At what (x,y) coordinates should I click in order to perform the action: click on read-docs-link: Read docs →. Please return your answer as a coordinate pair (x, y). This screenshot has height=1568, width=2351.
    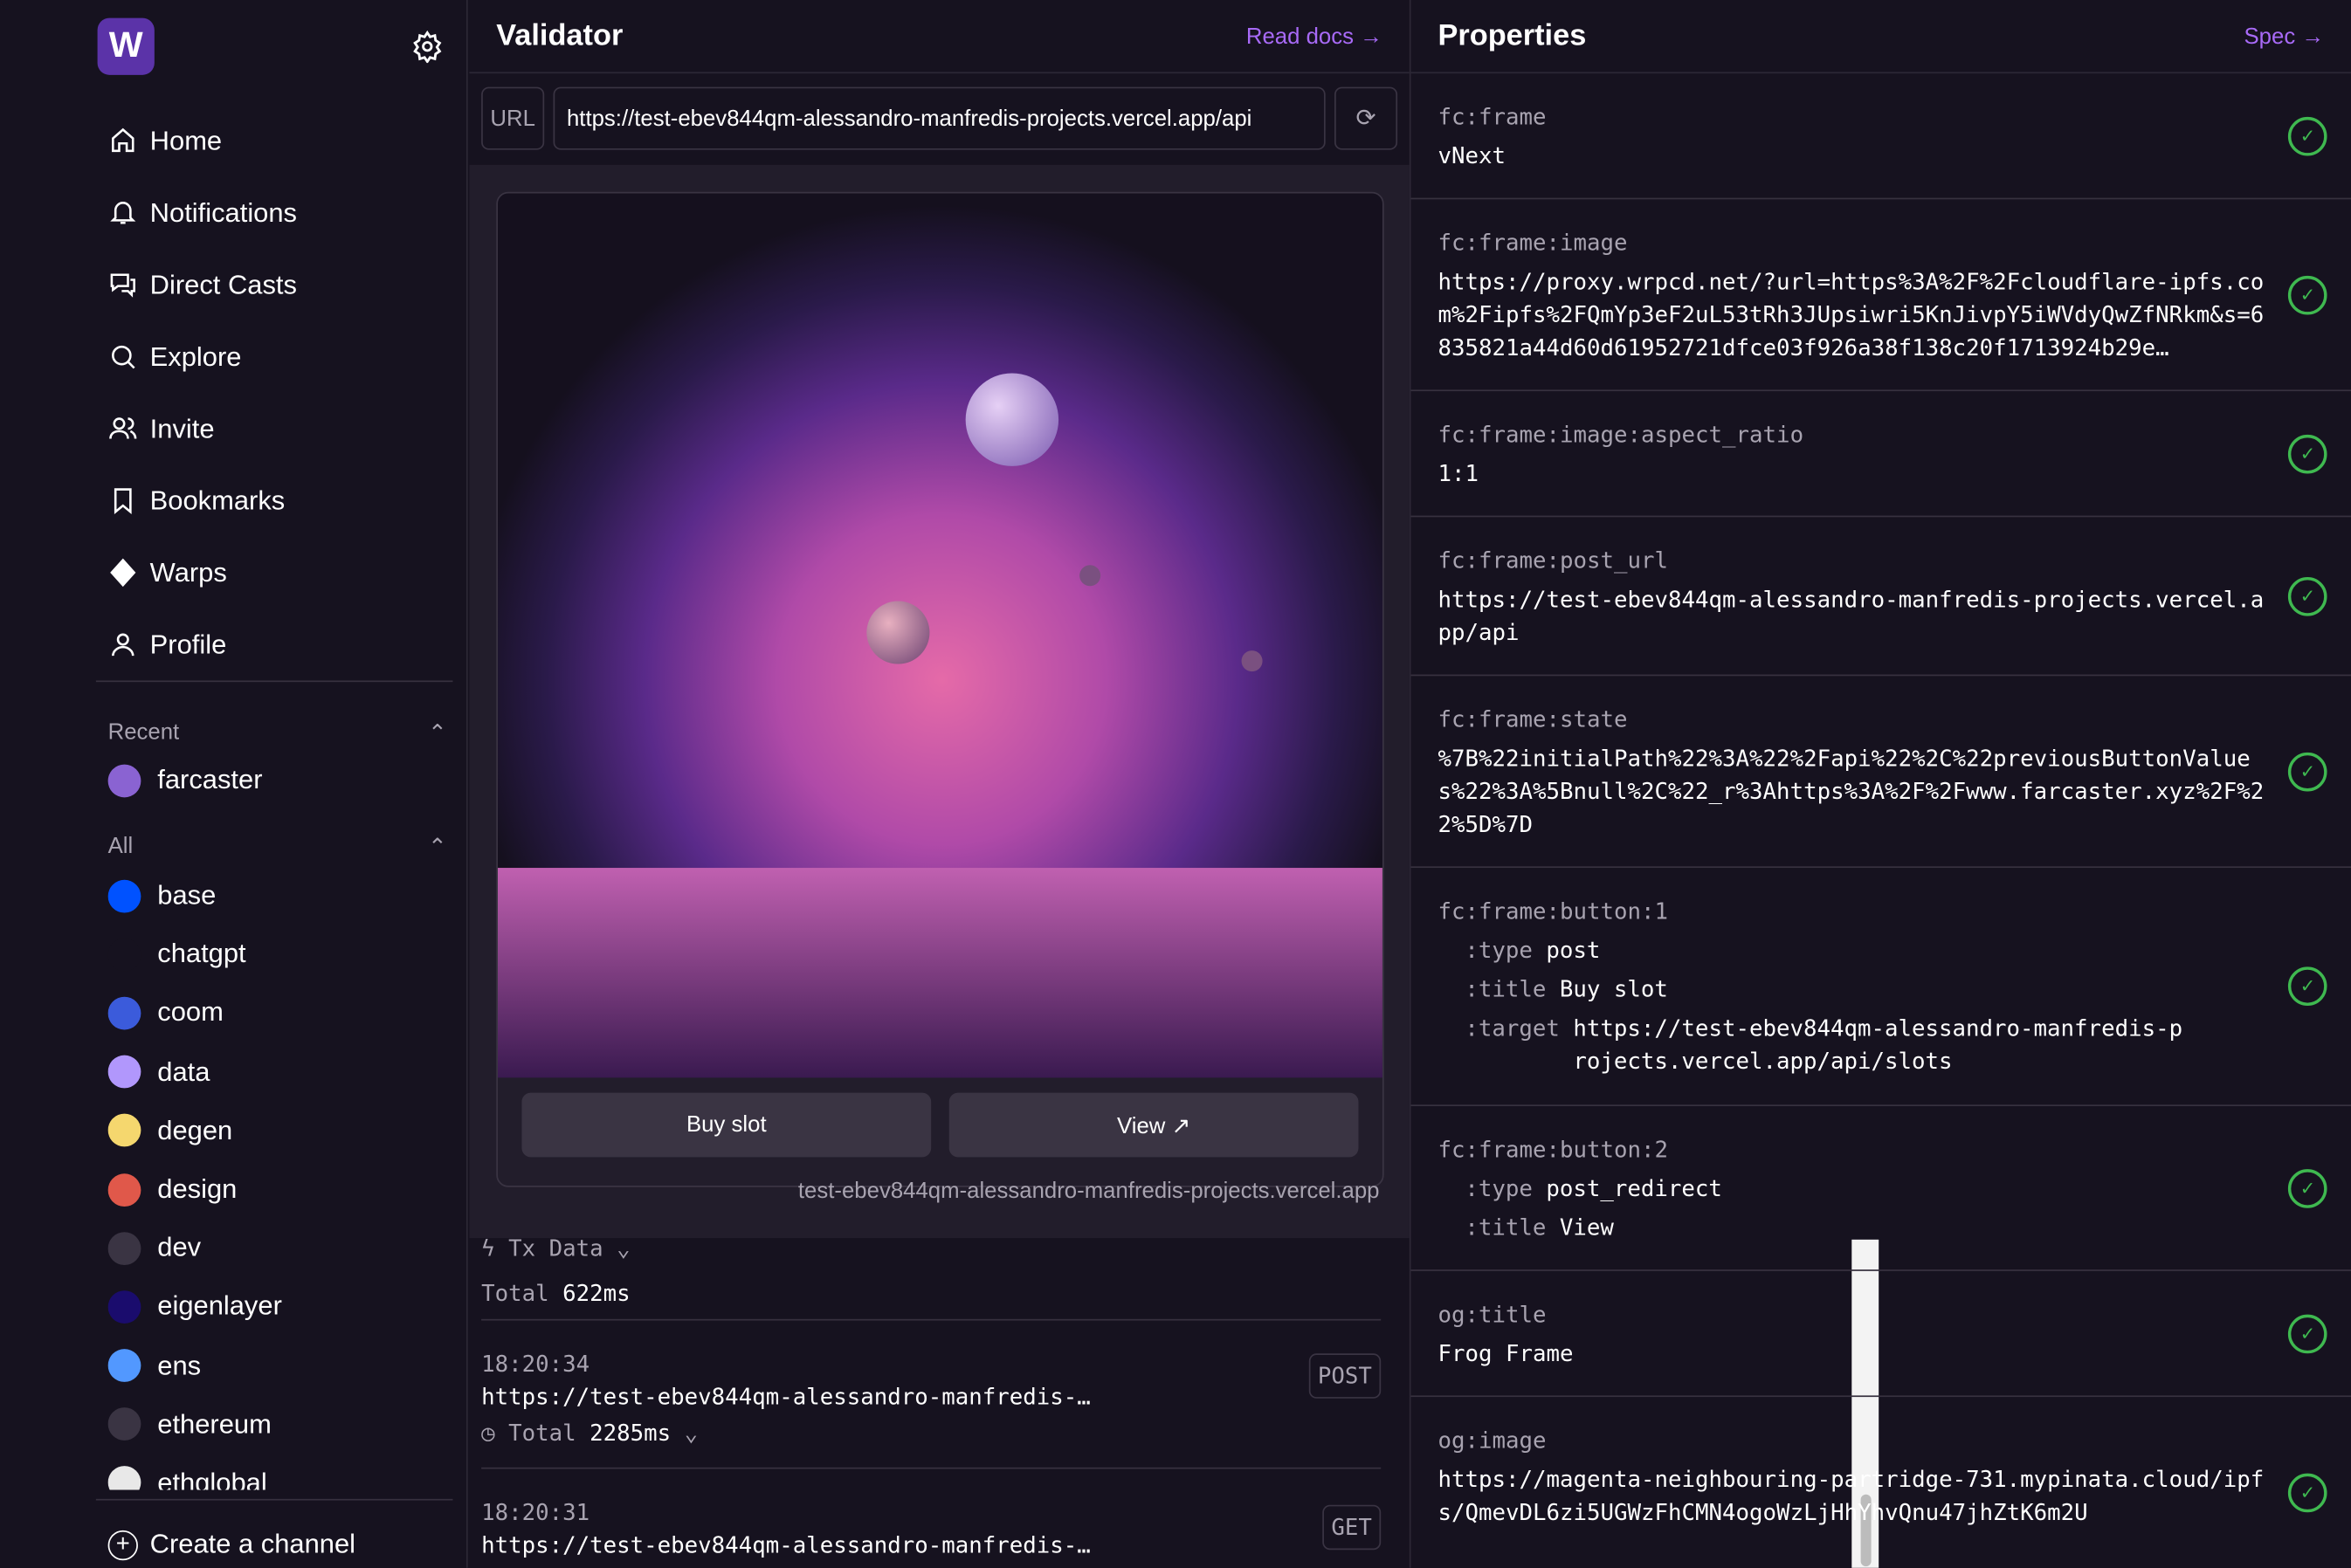
    Looking at the image, I should click on (1314, 36).